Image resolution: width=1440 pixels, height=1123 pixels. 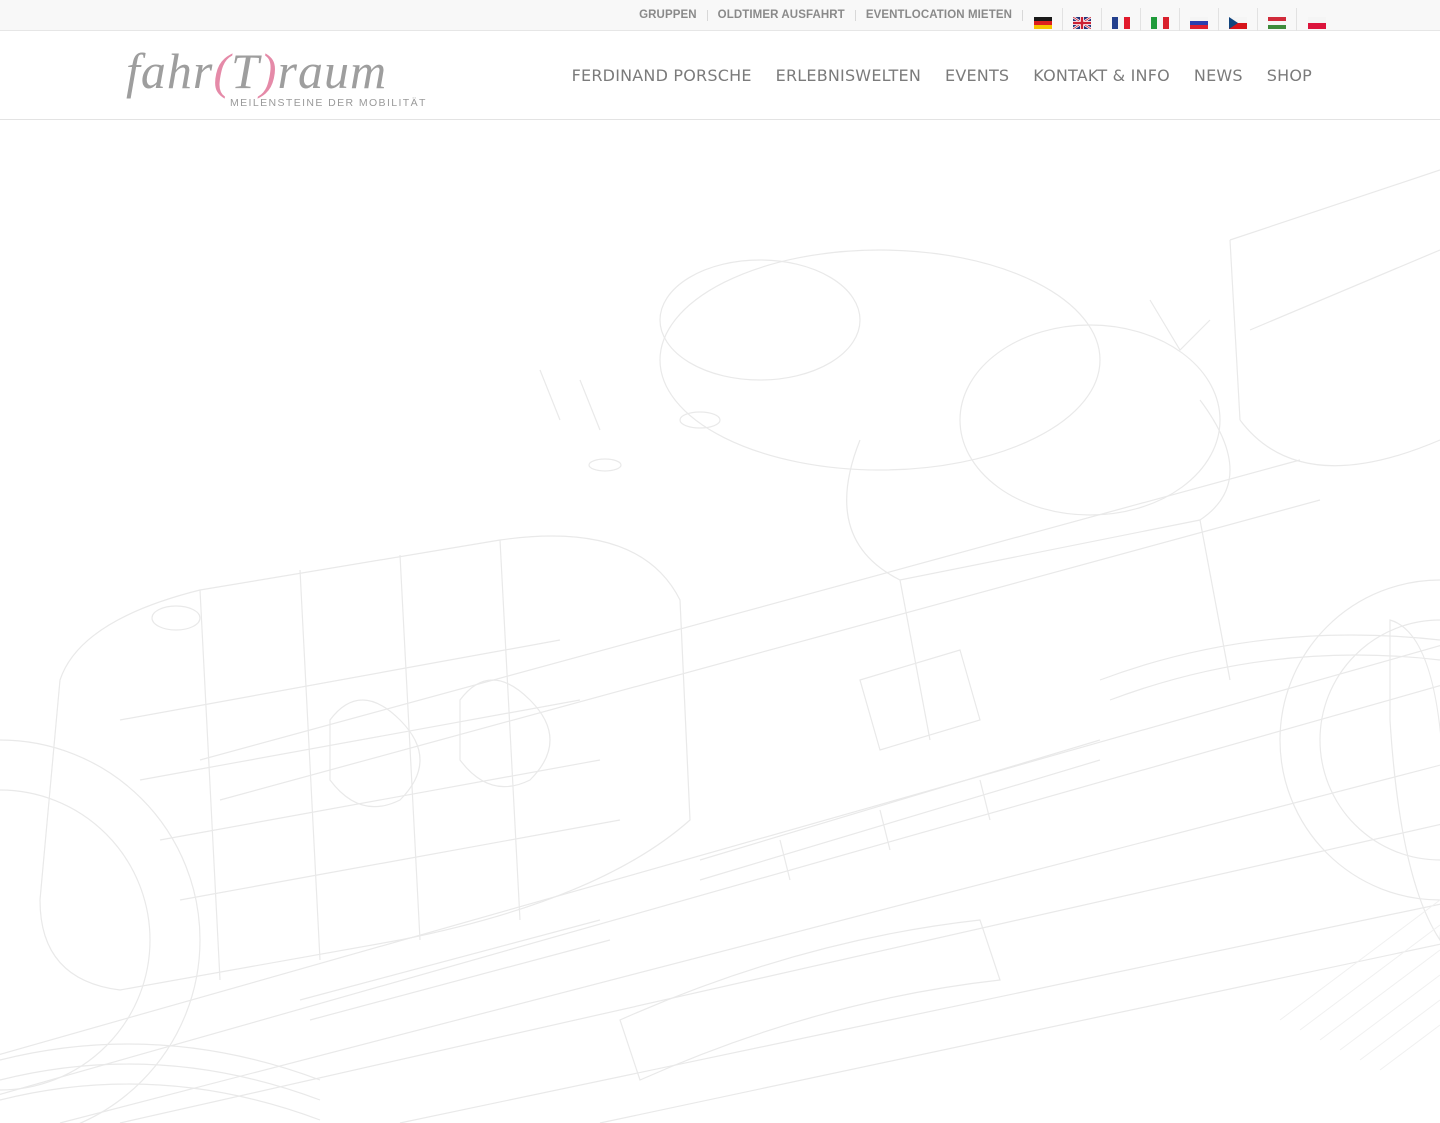 I want to click on nav-item-events: EVENTS, so click(x=977, y=75).